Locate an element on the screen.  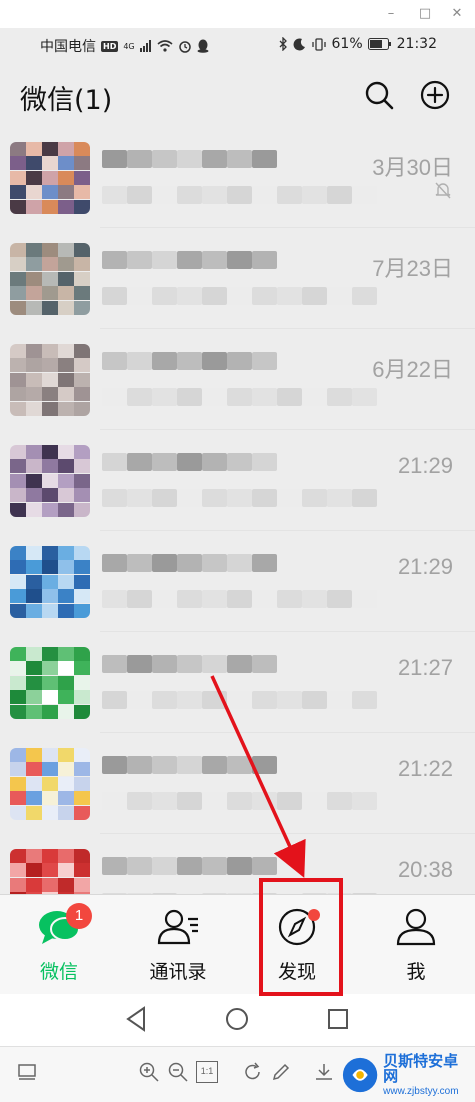
rotate-icon is located at coordinates (253, 1072).